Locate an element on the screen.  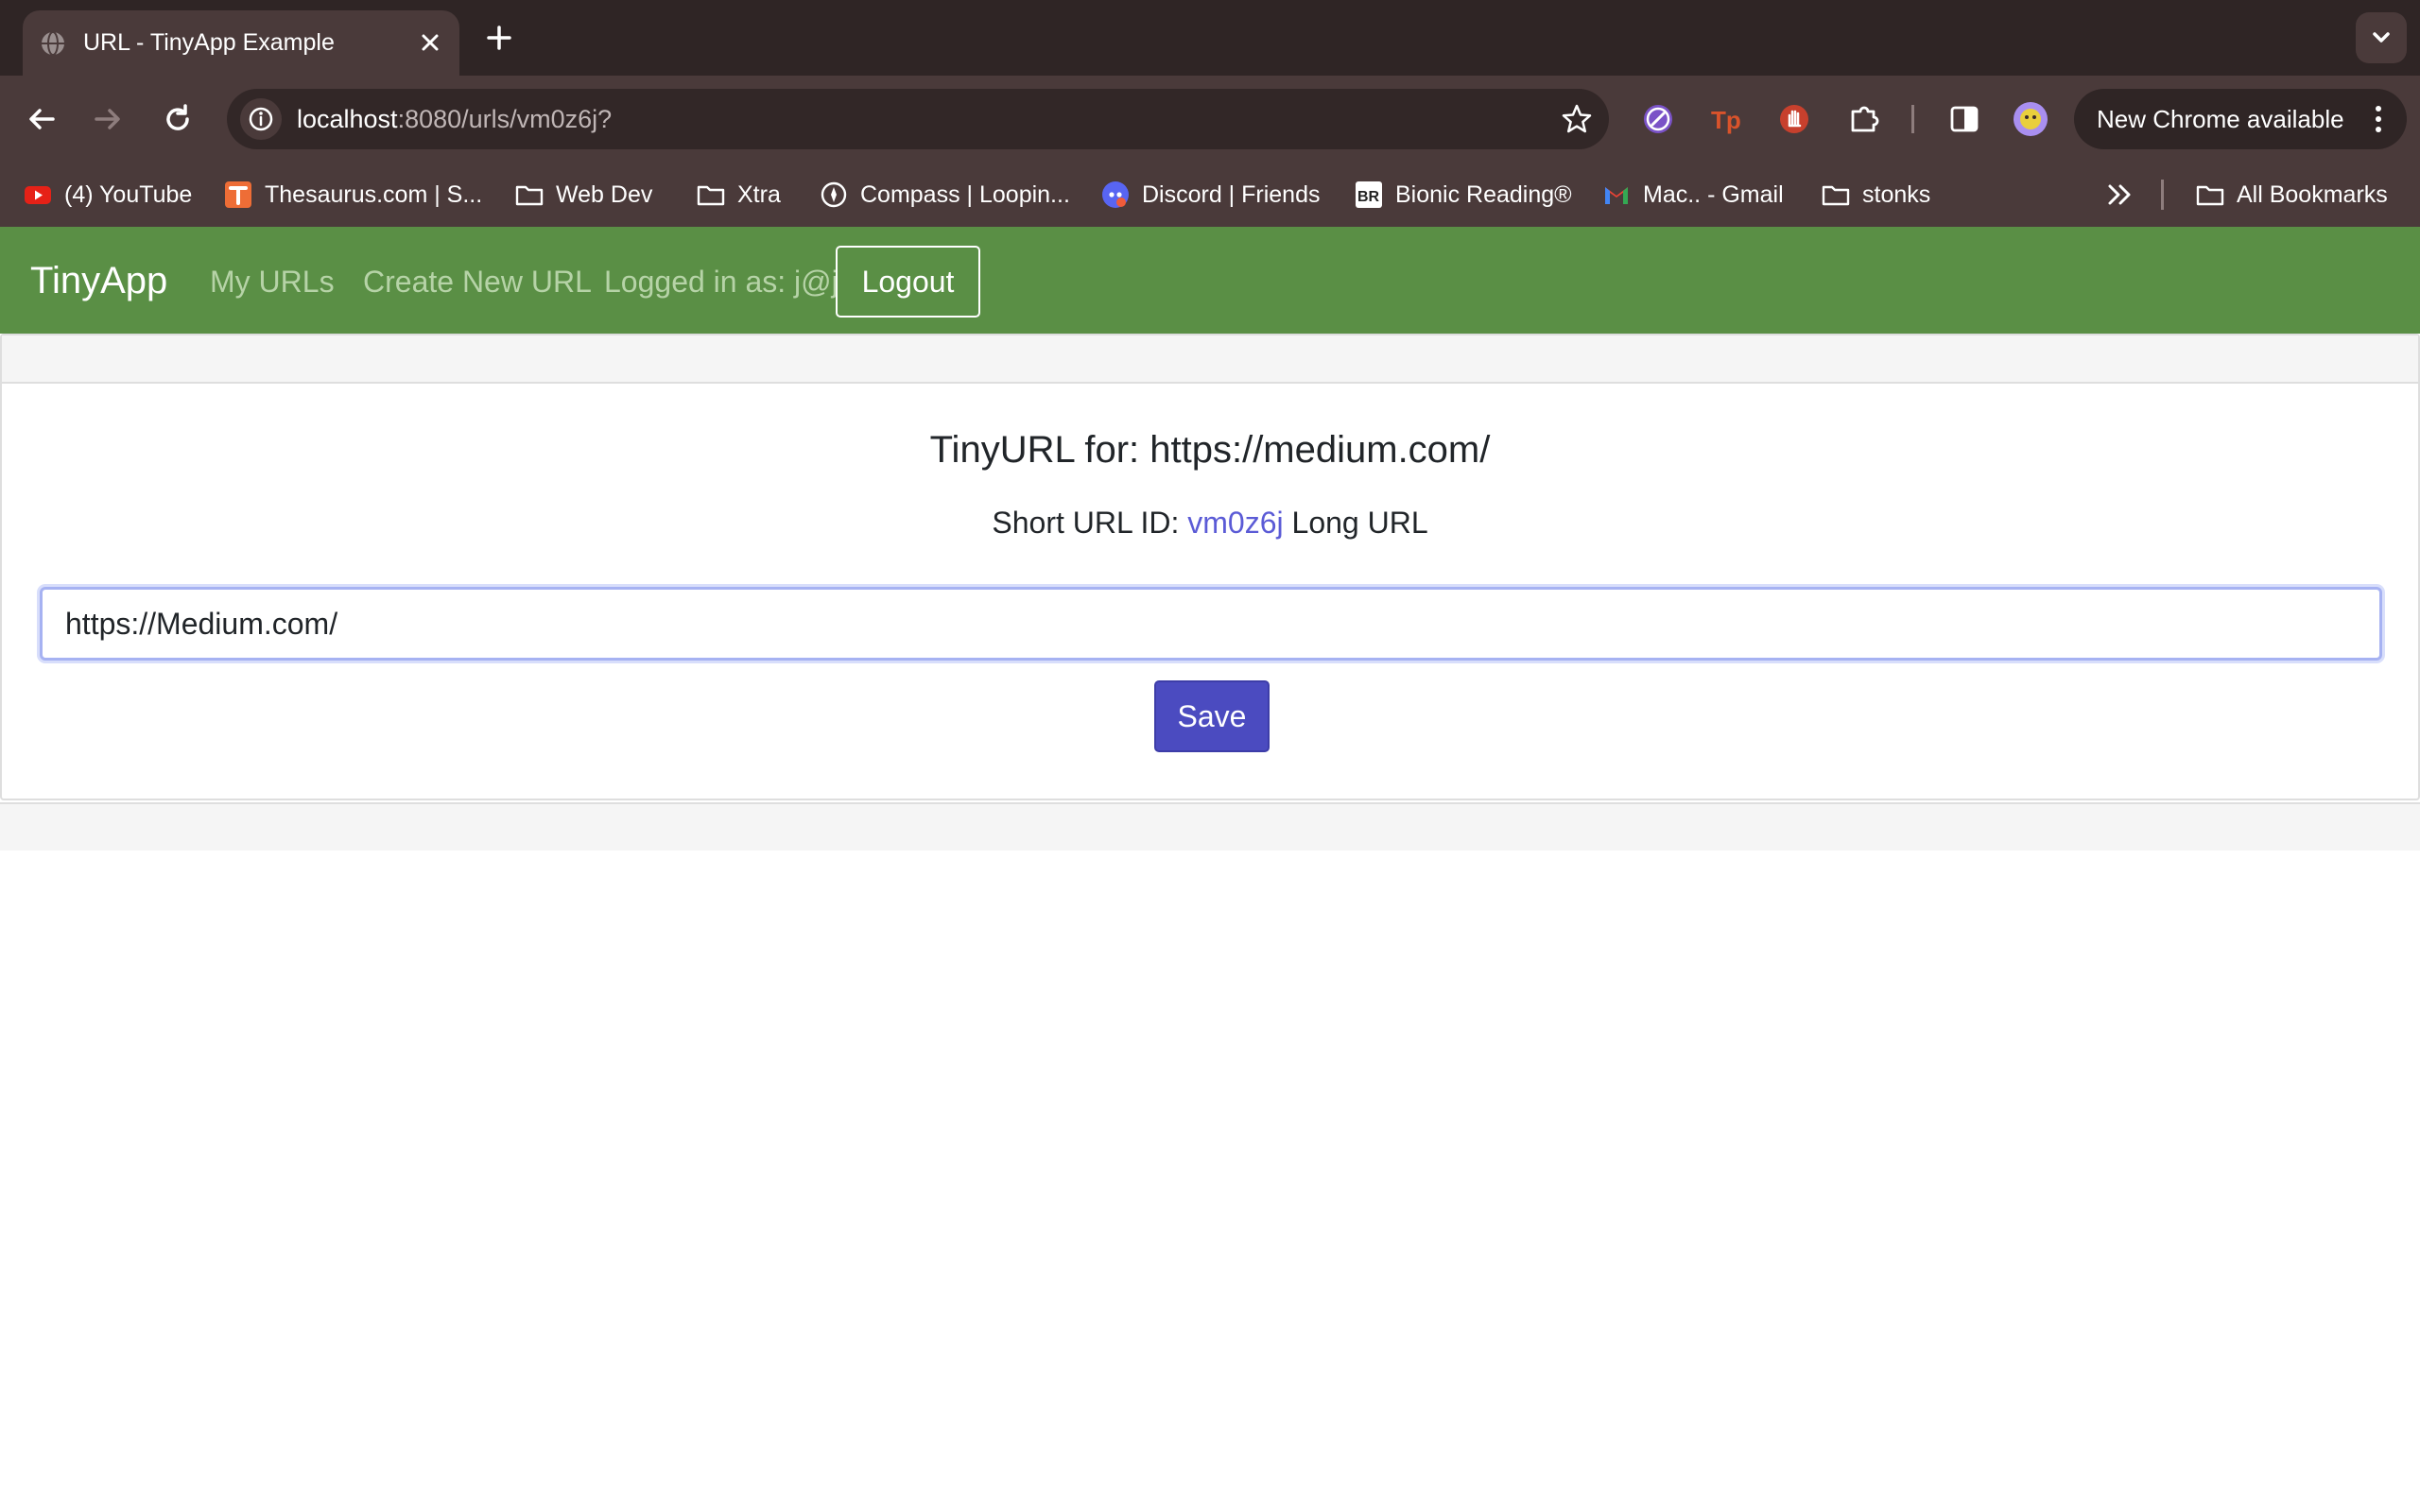
bookmark-gmail: Mac.. - Gmail is located at coordinates (1695, 195).